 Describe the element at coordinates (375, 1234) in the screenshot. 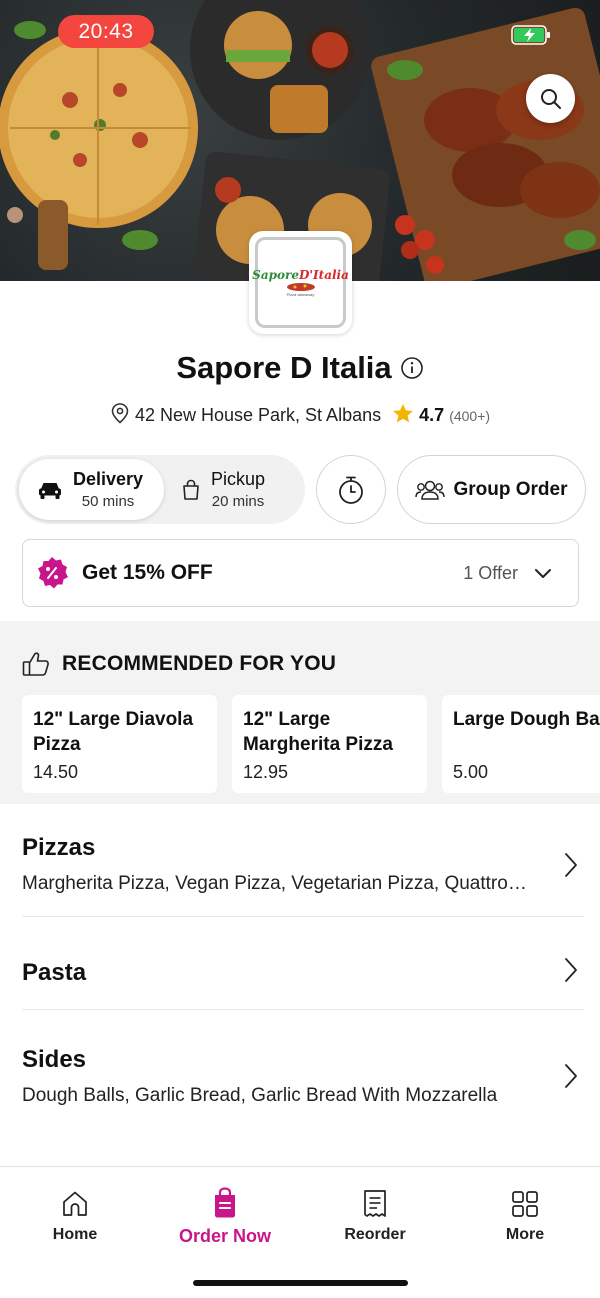

I see `tab-label: Reorder` at that location.